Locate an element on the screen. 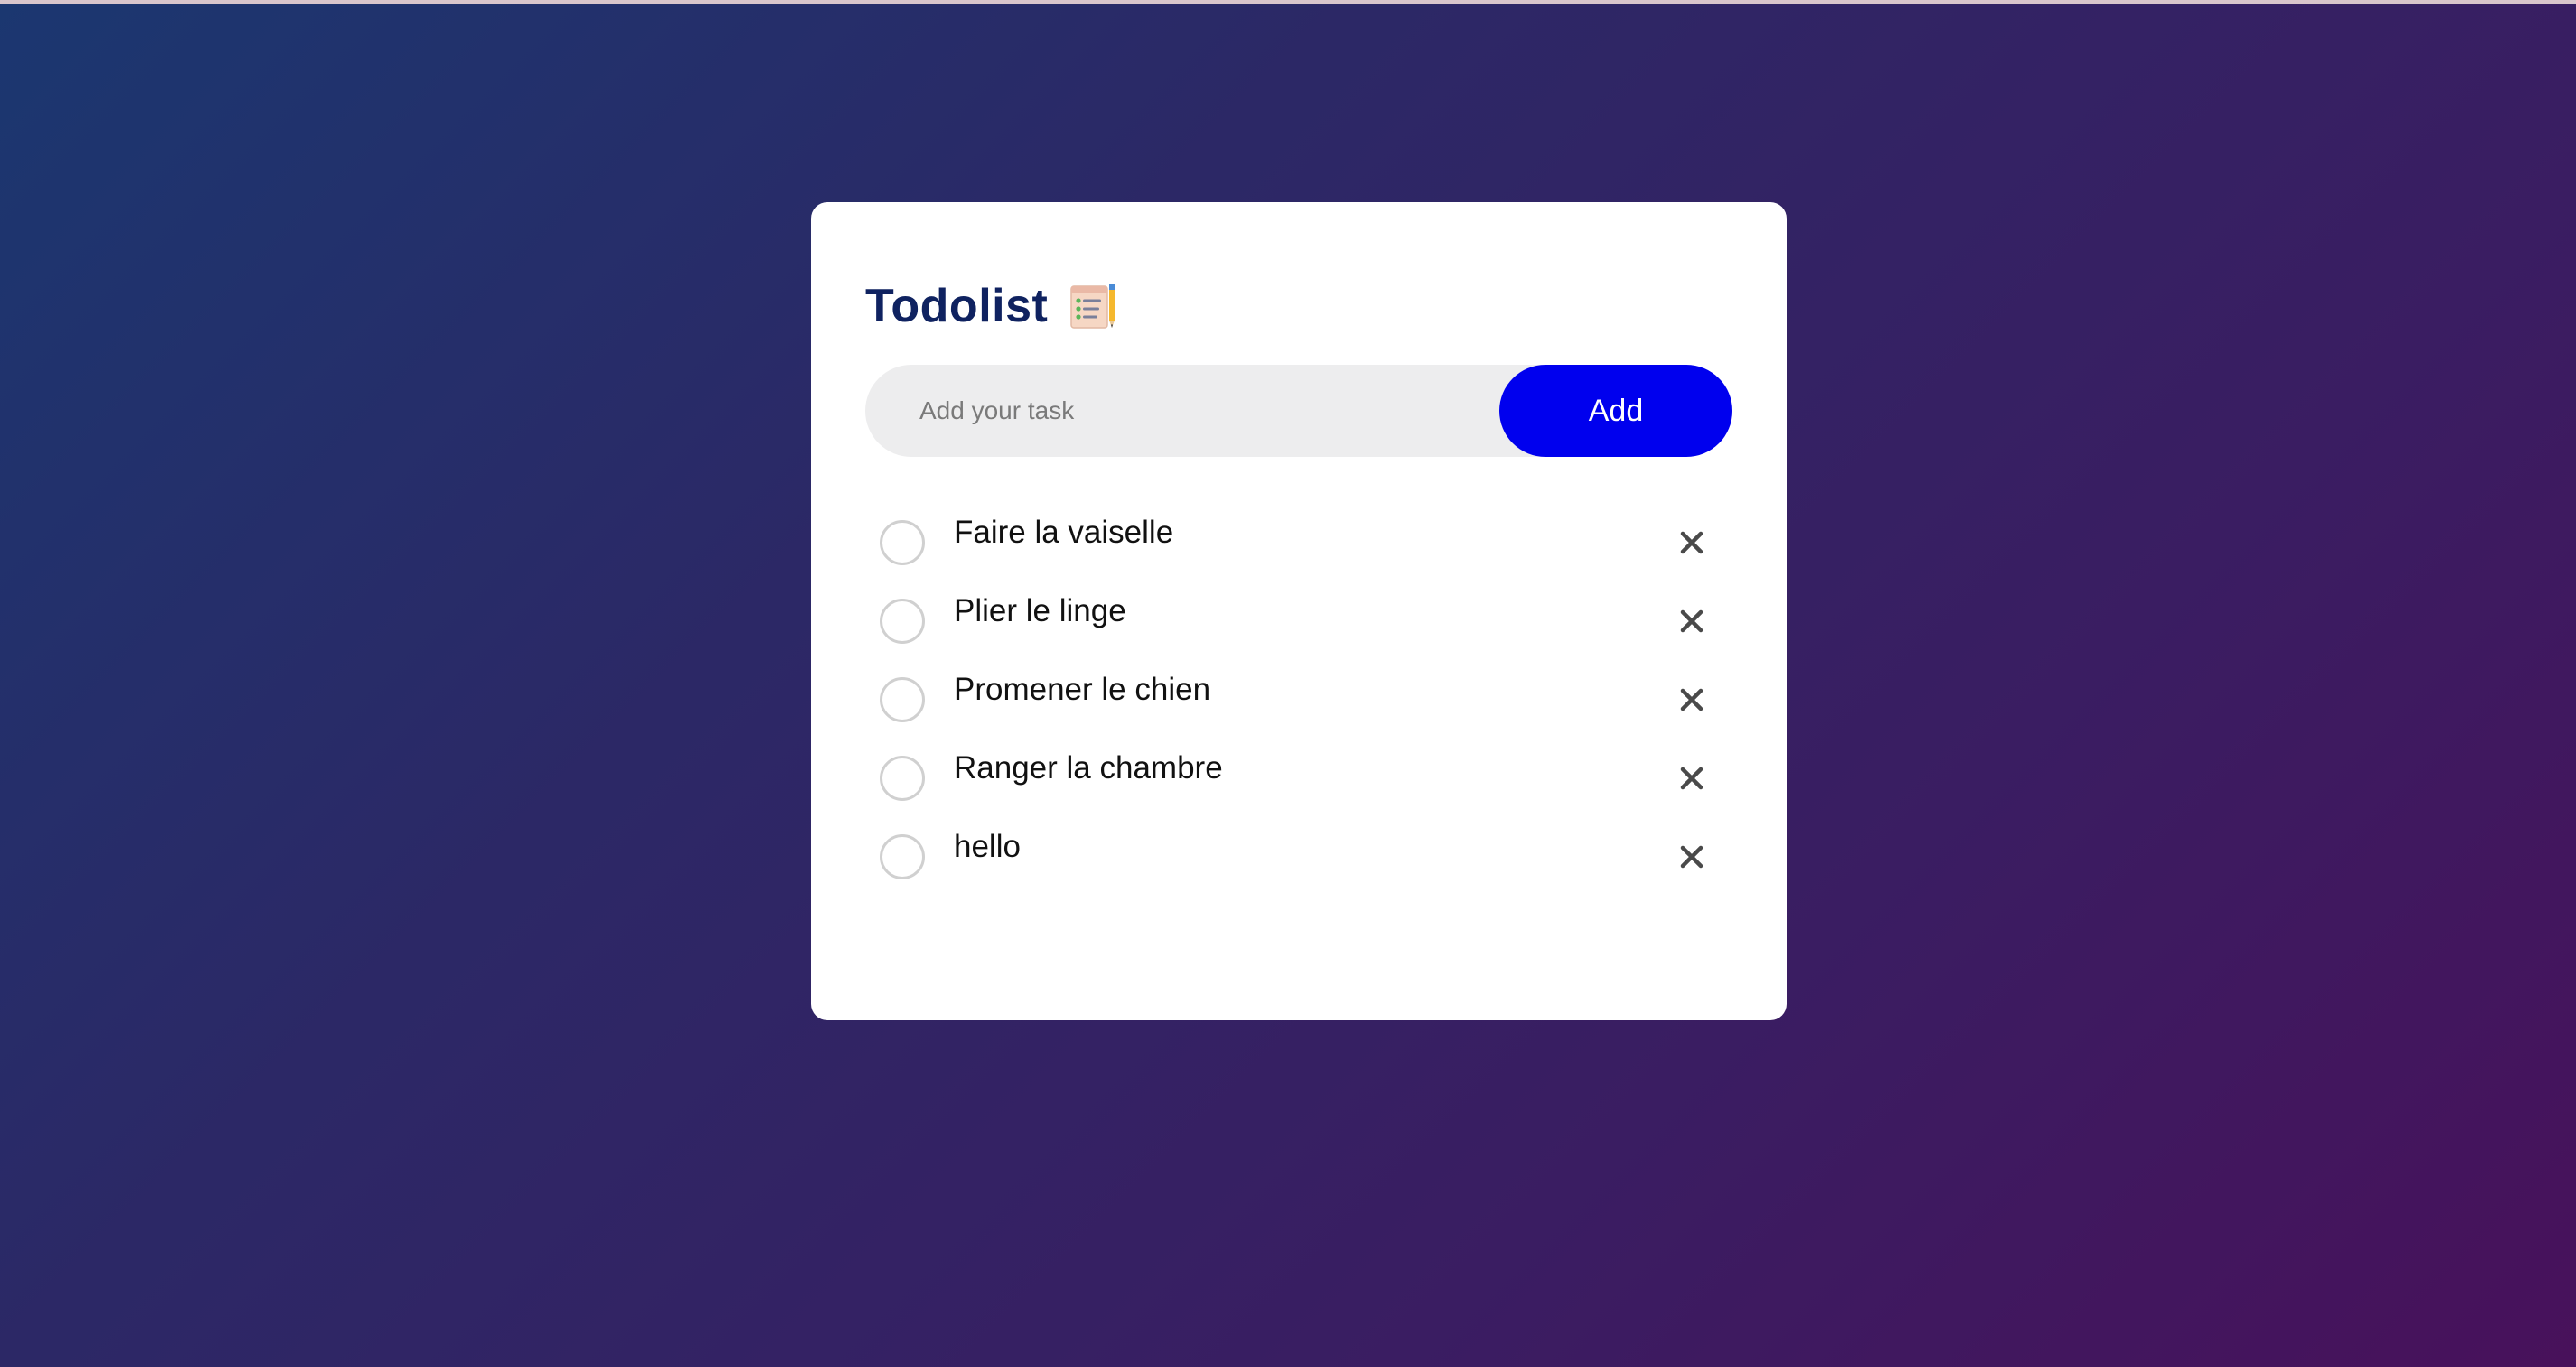 Image resolution: width=2576 pixels, height=1367 pixels. task-item: Faire la vaiselle is located at coordinates (1305, 557).